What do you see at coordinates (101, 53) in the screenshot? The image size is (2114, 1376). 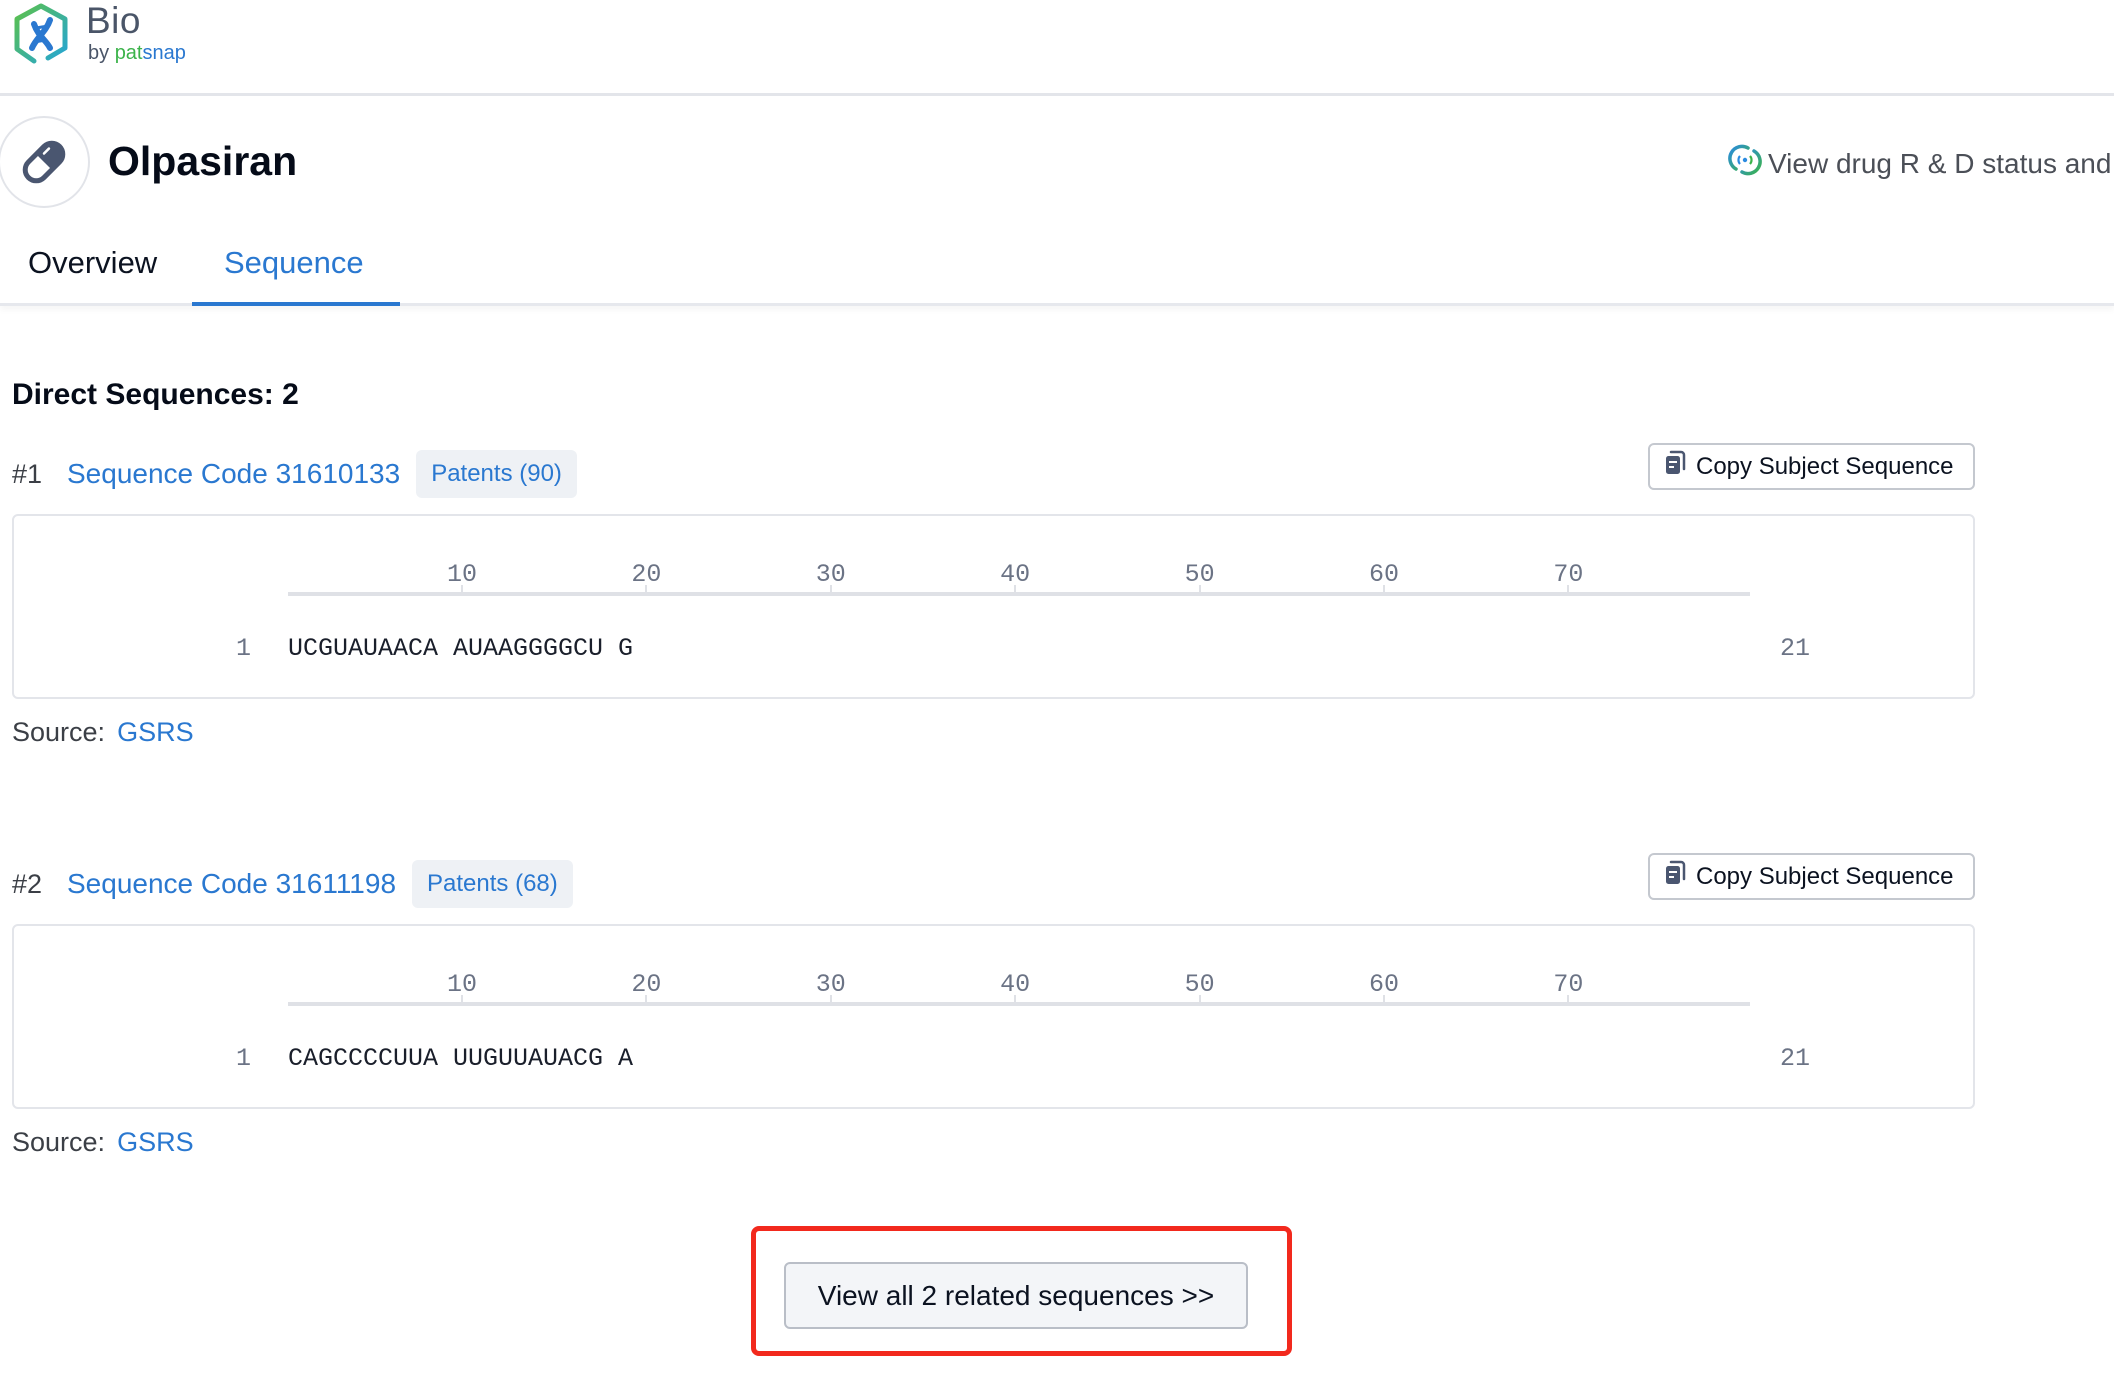 I see `logo-by: by` at bounding box center [101, 53].